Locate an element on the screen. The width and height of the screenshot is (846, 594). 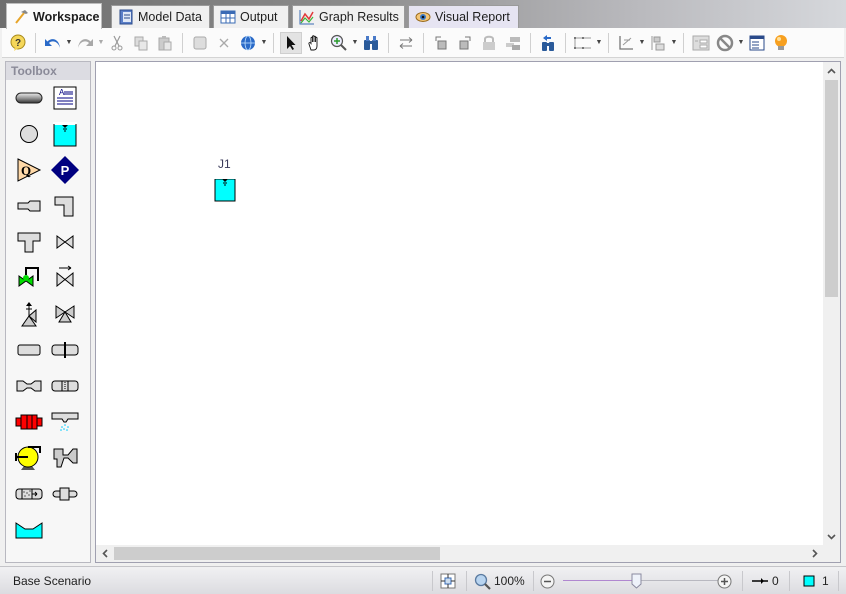
lock-button is located at coordinates (489, 43).